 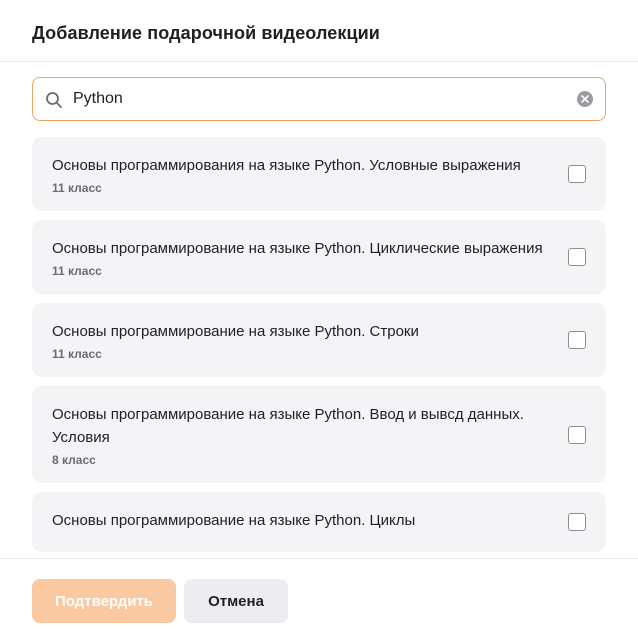 I want to click on dialog-header: Добавление подарочной видеолекции, so click(x=319, y=31).